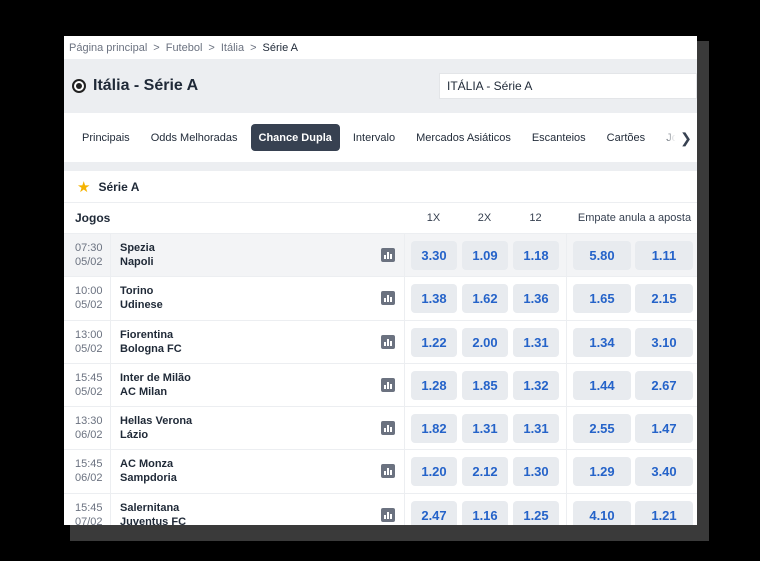  Describe the element at coordinates (602, 429) in the screenshot. I see `odd-draw-no-bet-home-button: 2.55` at that location.